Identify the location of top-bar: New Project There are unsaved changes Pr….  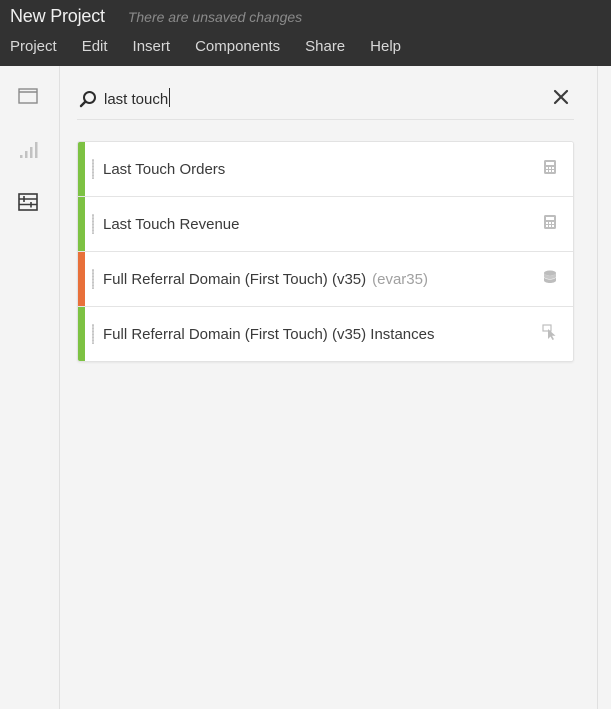
(305, 33).